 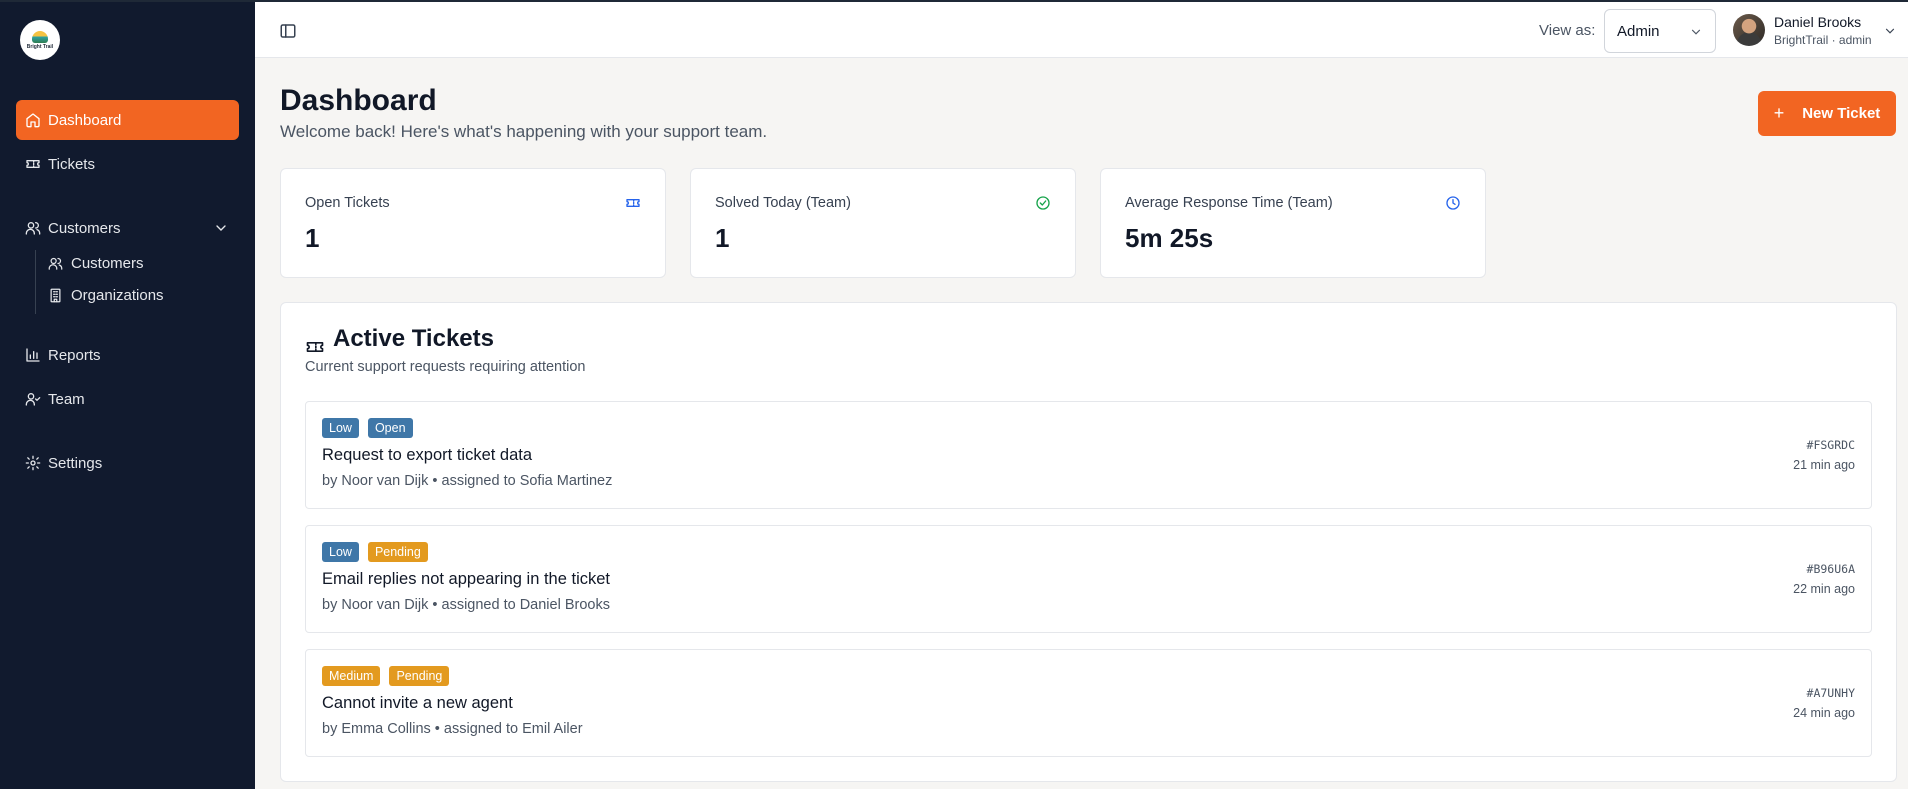 I want to click on ticket-id: #A7UNHY, so click(x=1830, y=693).